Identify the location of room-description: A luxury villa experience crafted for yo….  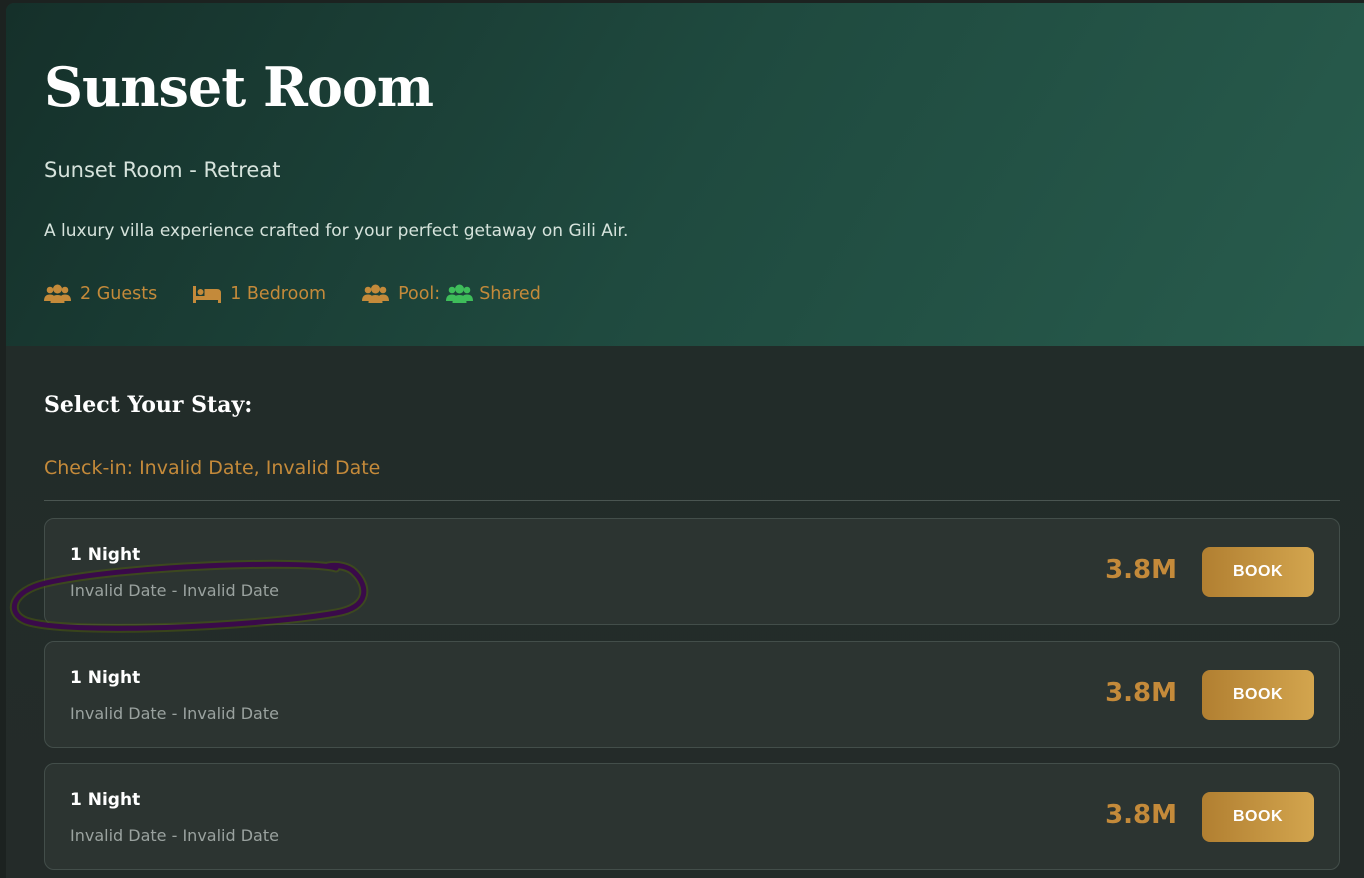
(336, 231).